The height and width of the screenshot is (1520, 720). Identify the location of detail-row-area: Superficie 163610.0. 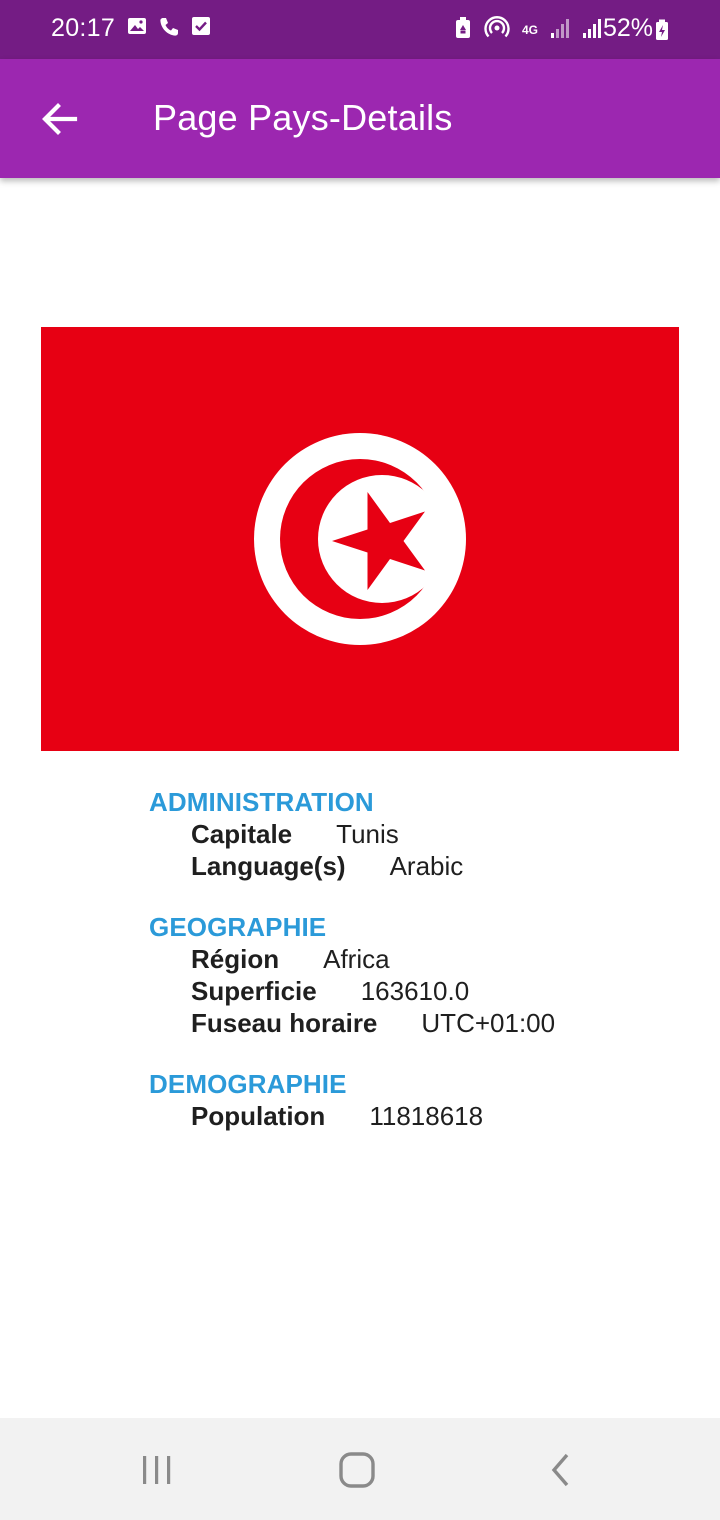
(409, 991).